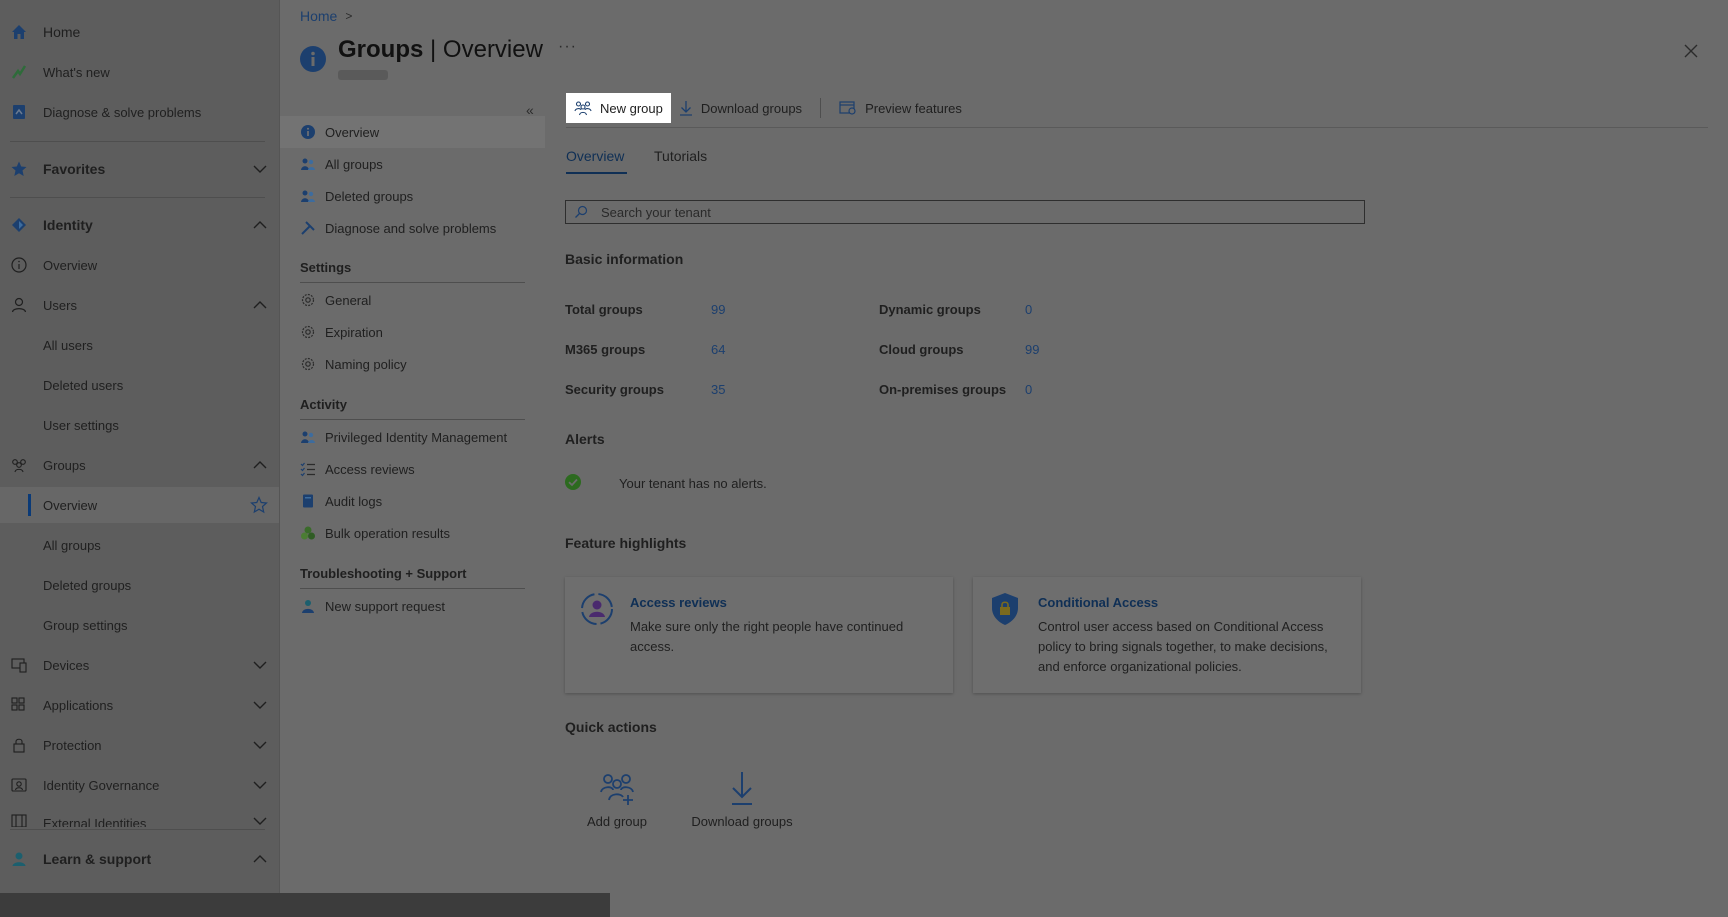 This screenshot has width=1728, height=917. Describe the element at coordinates (139, 32) in the screenshot. I see `nav-home: Home` at that location.